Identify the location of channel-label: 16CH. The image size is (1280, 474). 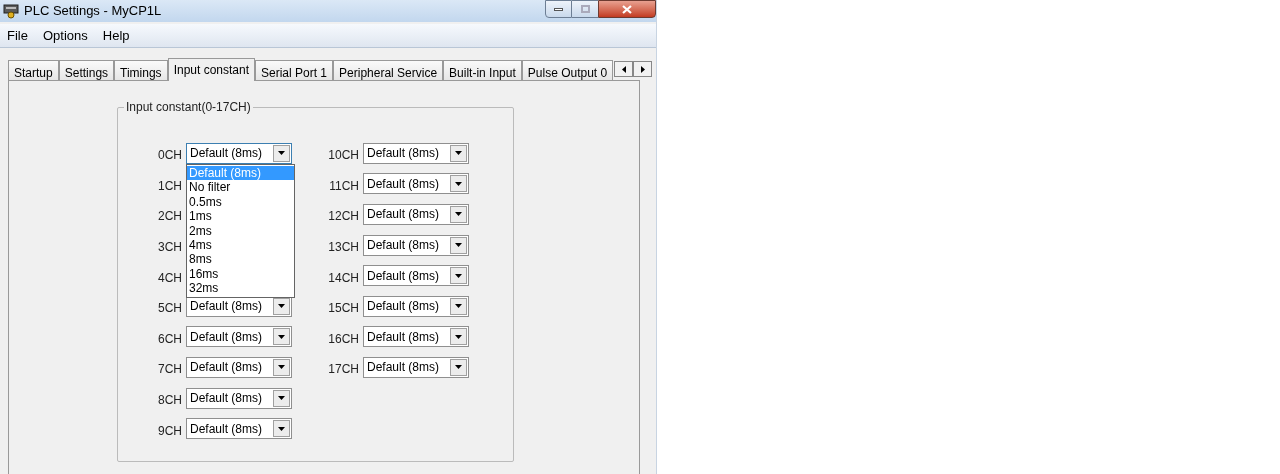
(343, 339).